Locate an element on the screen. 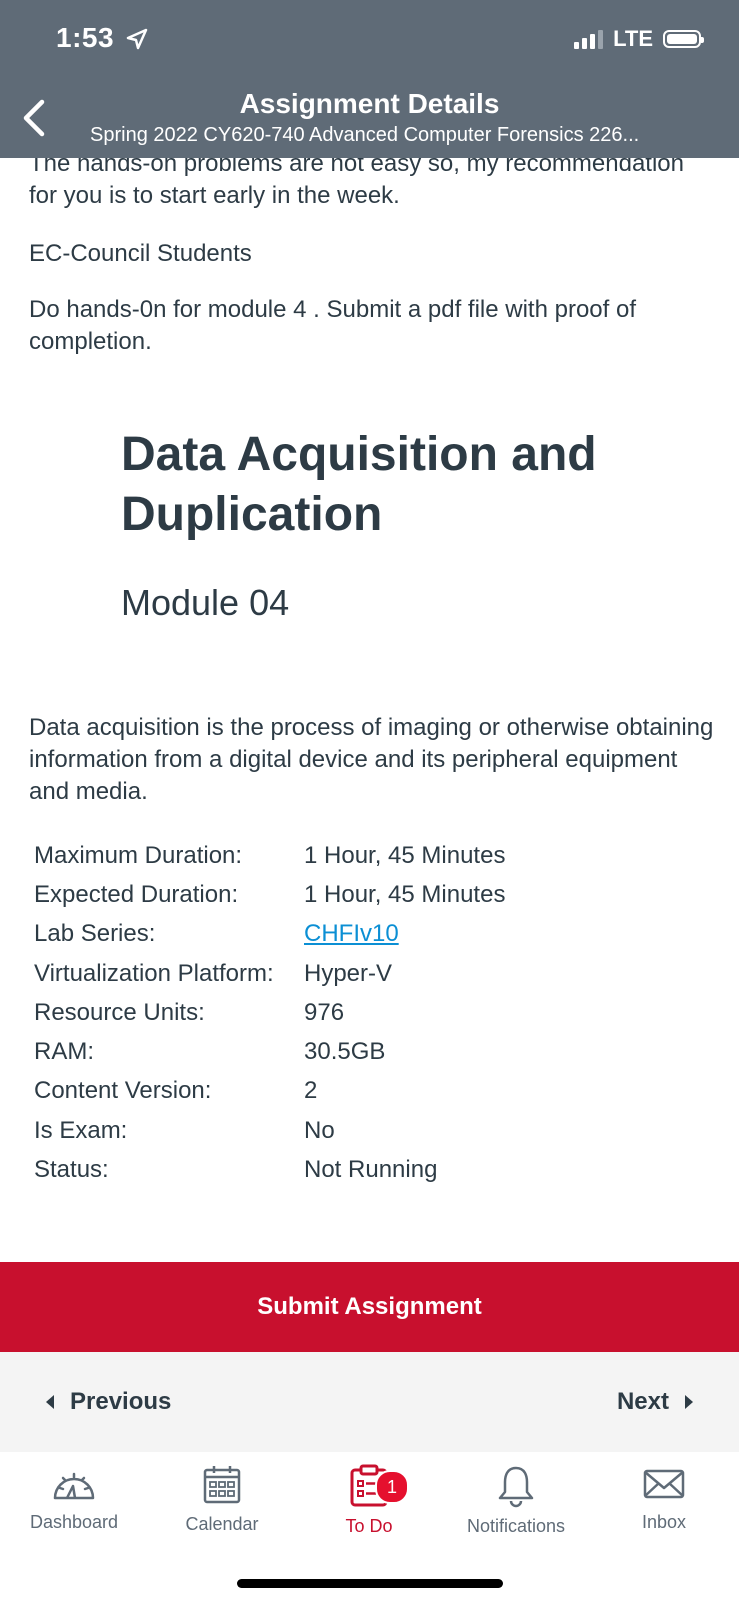 This screenshot has height=1600, width=739. bell-icon is located at coordinates (516, 1487).